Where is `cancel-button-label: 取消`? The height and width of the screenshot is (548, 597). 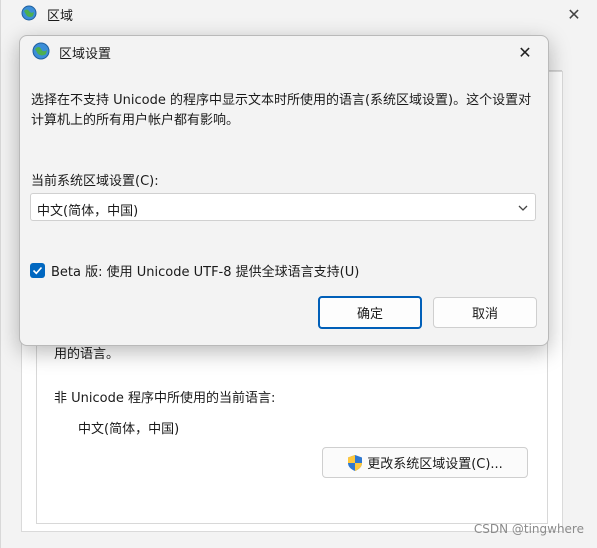
cancel-button-label: 取消 is located at coordinates (484, 314).